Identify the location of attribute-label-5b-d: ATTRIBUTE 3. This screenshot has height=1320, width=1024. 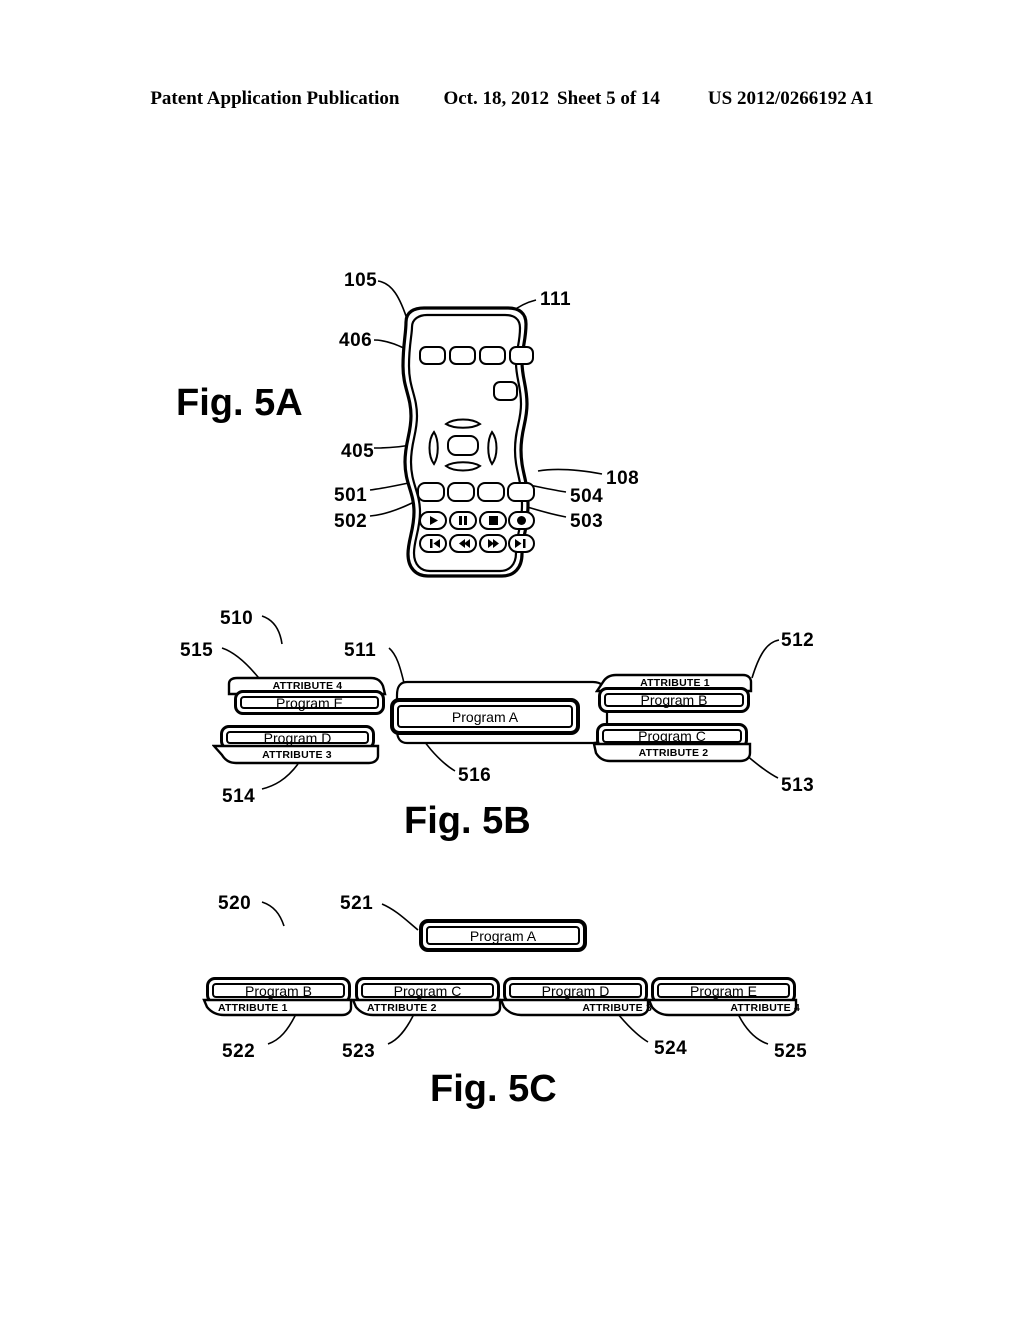
(297, 755).